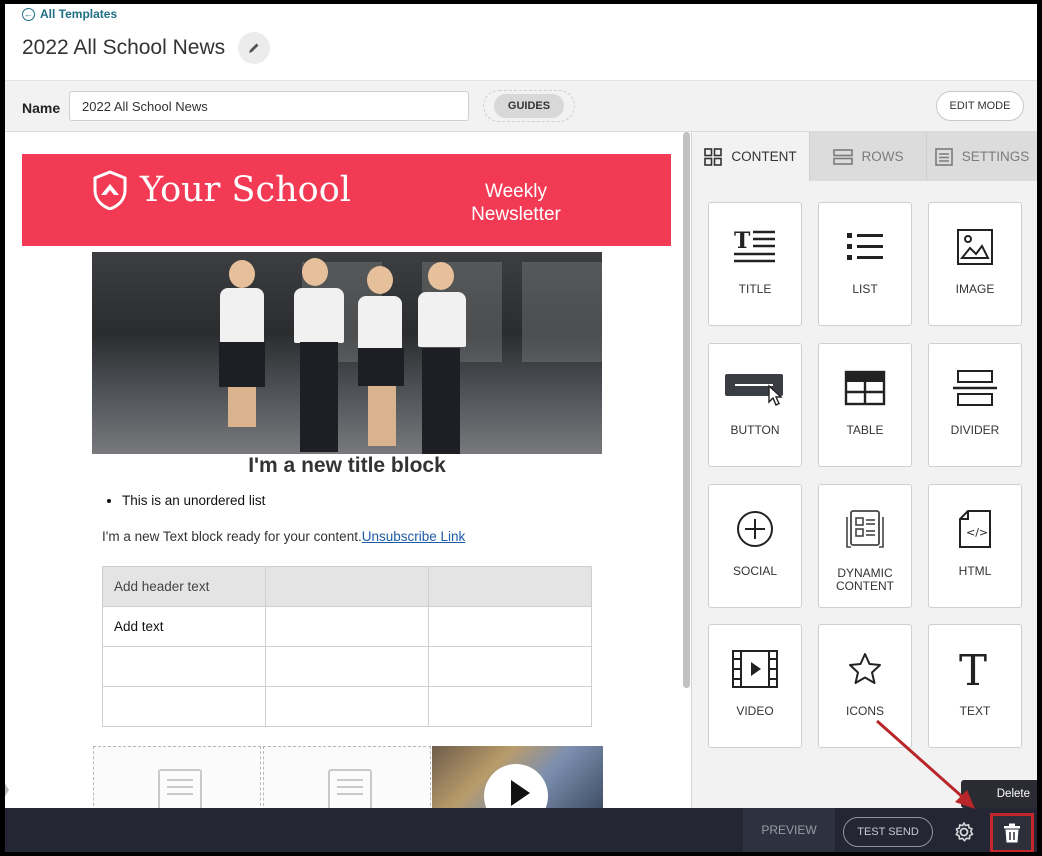 This screenshot has width=1042, height=856. I want to click on list-icon, so click(865, 246).